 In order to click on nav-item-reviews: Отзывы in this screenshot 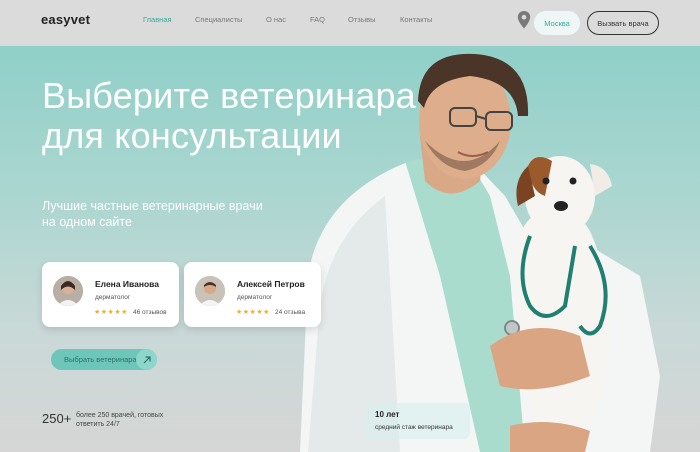, I will do `click(361, 19)`.